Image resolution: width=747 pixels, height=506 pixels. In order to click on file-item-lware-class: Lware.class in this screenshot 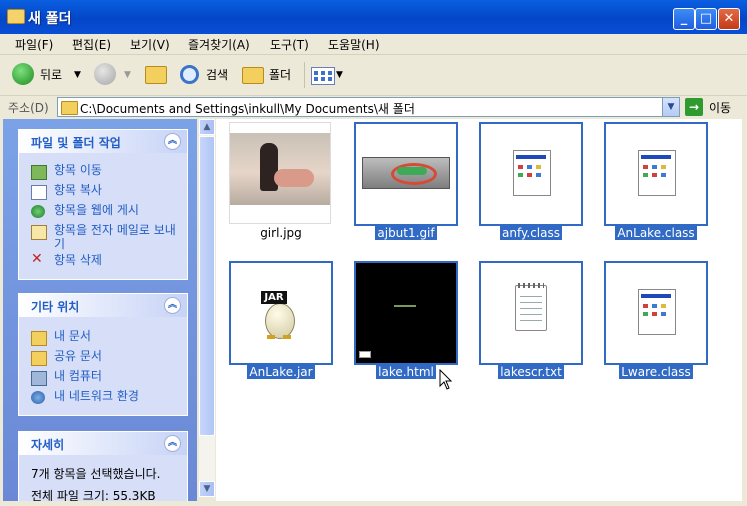, I will do `click(656, 320)`.